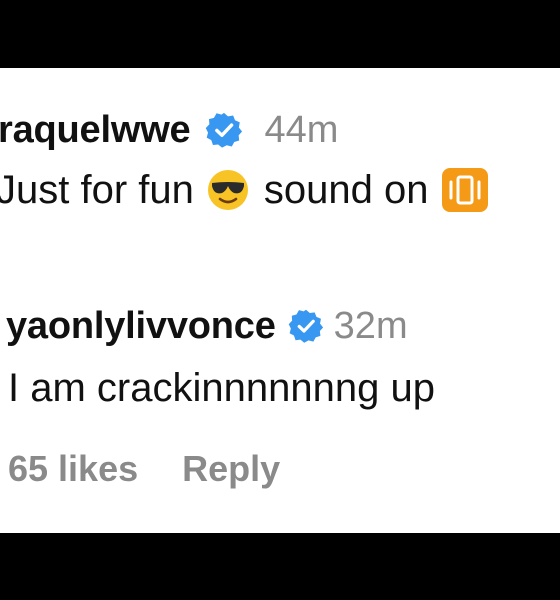  What do you see at coordinates (280, 34) in the screenshot?
I see `top-letterbox-bar` at bounding box center [280, 34].